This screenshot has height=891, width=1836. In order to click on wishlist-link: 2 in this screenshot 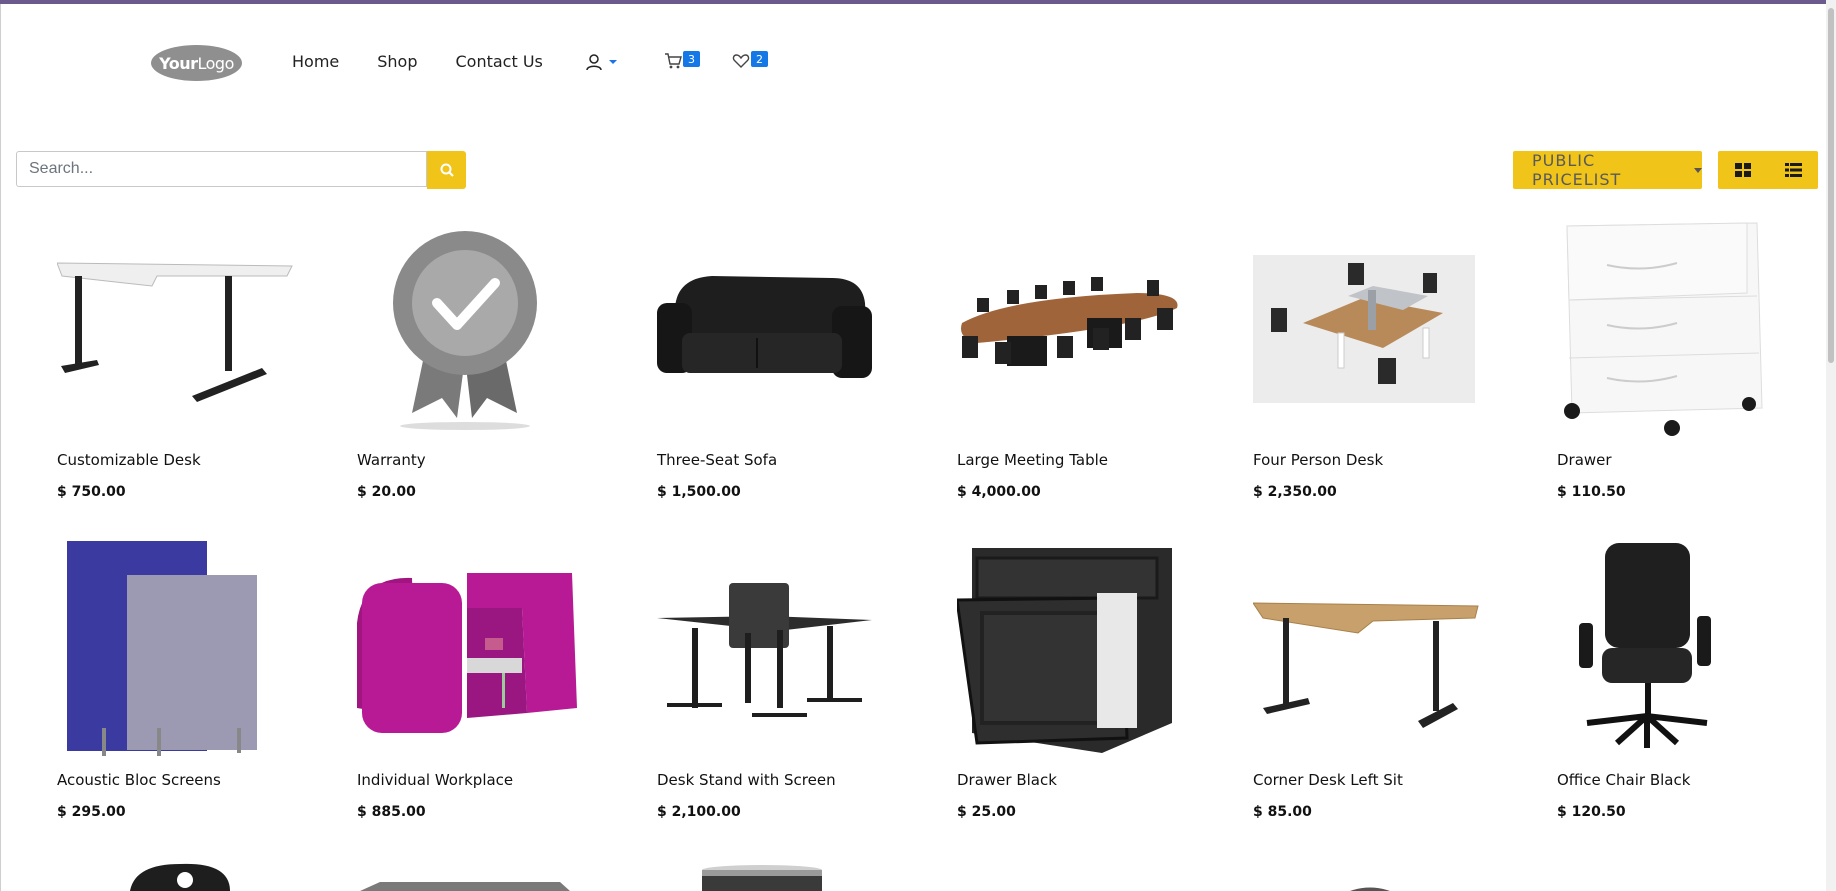, I will do `click(750, 62)`.